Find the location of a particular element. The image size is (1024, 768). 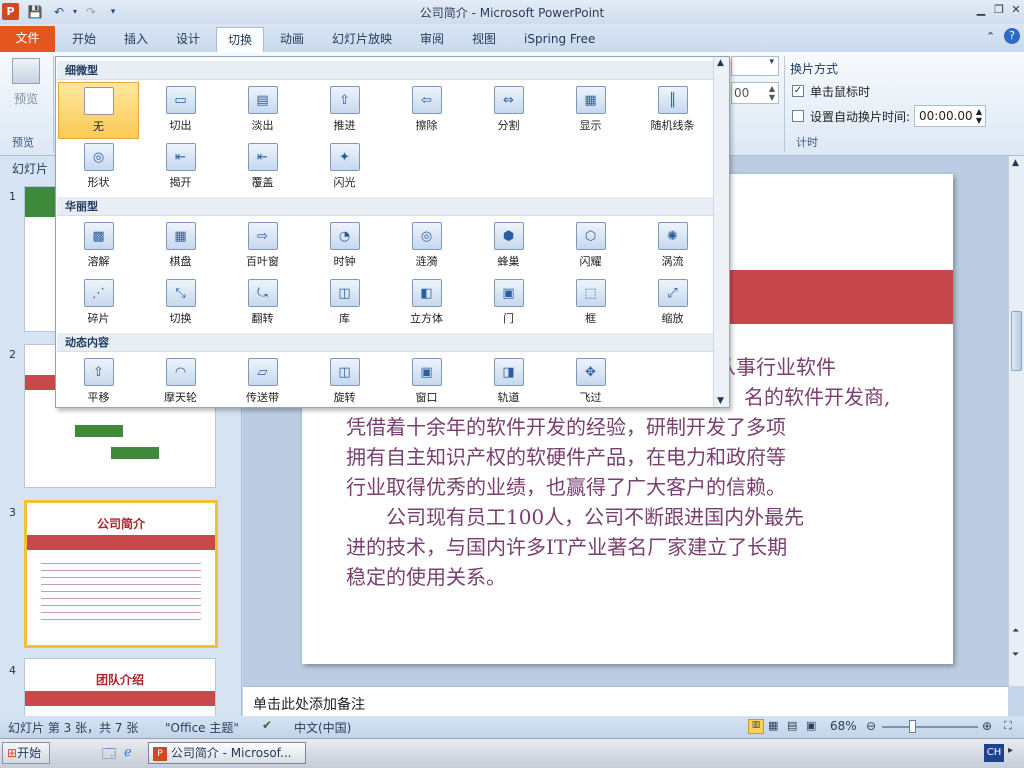

auto-after-checkbox is located at coordinates (798, 116).